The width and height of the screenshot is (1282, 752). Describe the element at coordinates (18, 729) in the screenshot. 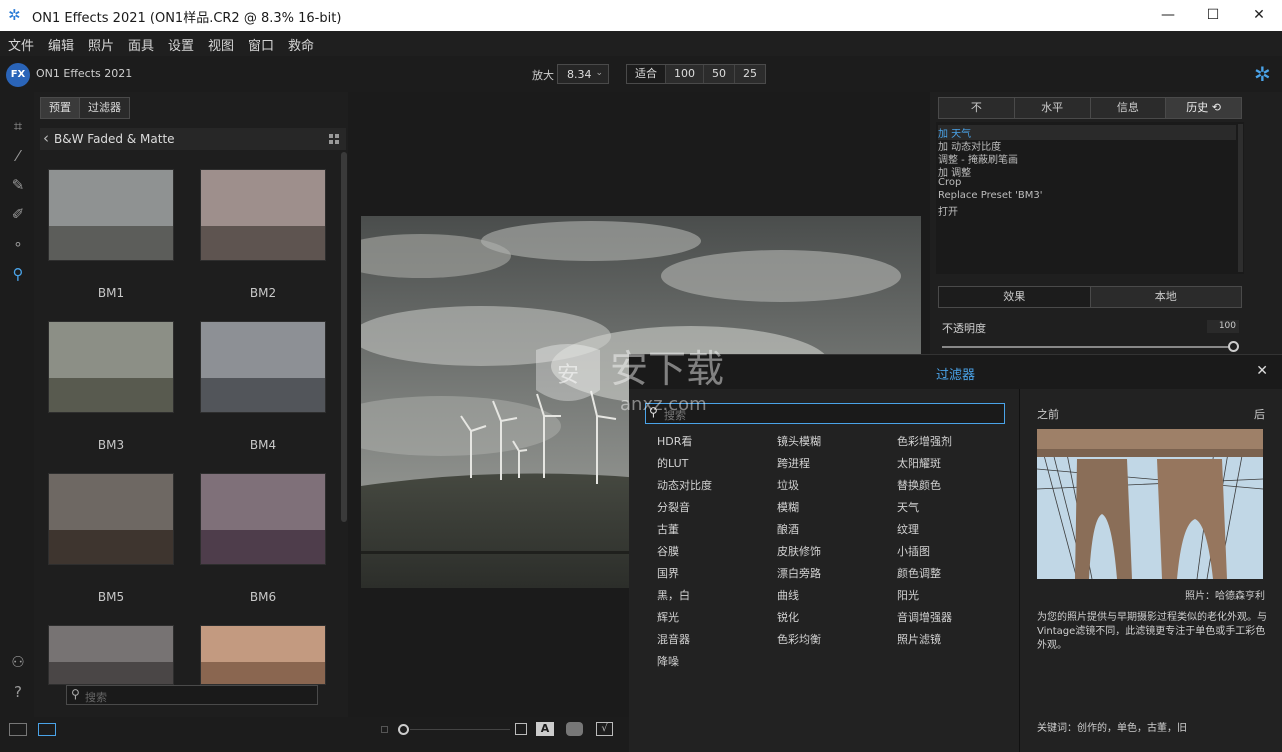

I see `panel-toggle-icon` at that location.